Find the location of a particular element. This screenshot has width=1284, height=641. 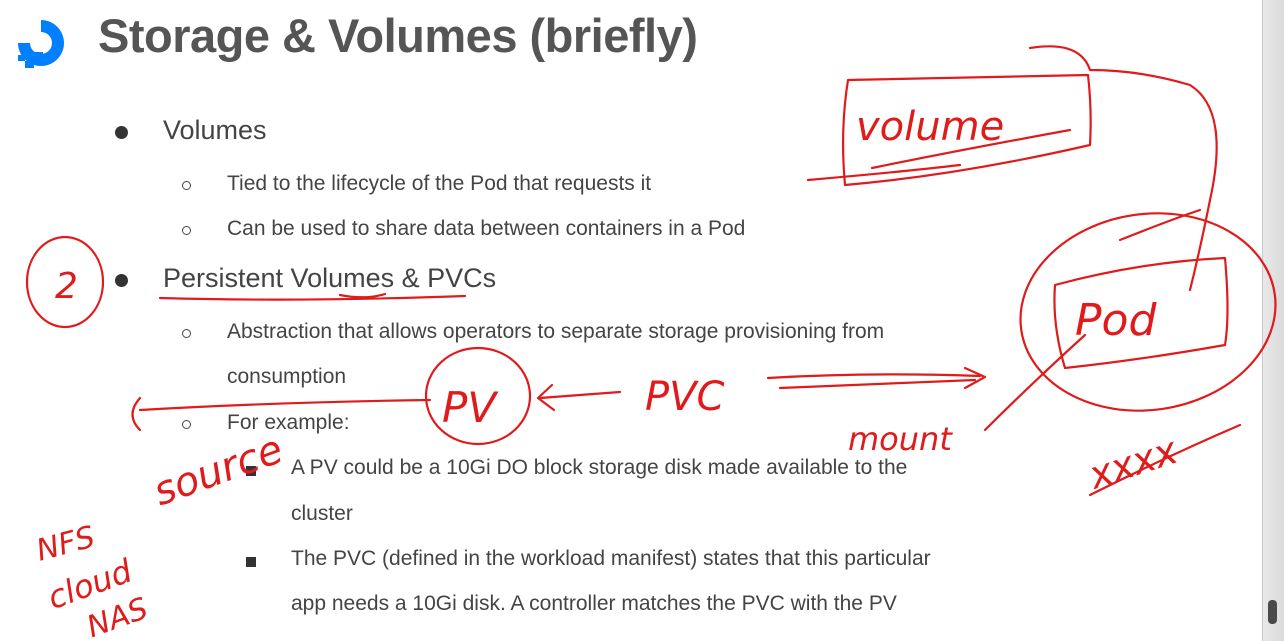

ink-mount-label: mount is located at coordinates (900, 439).